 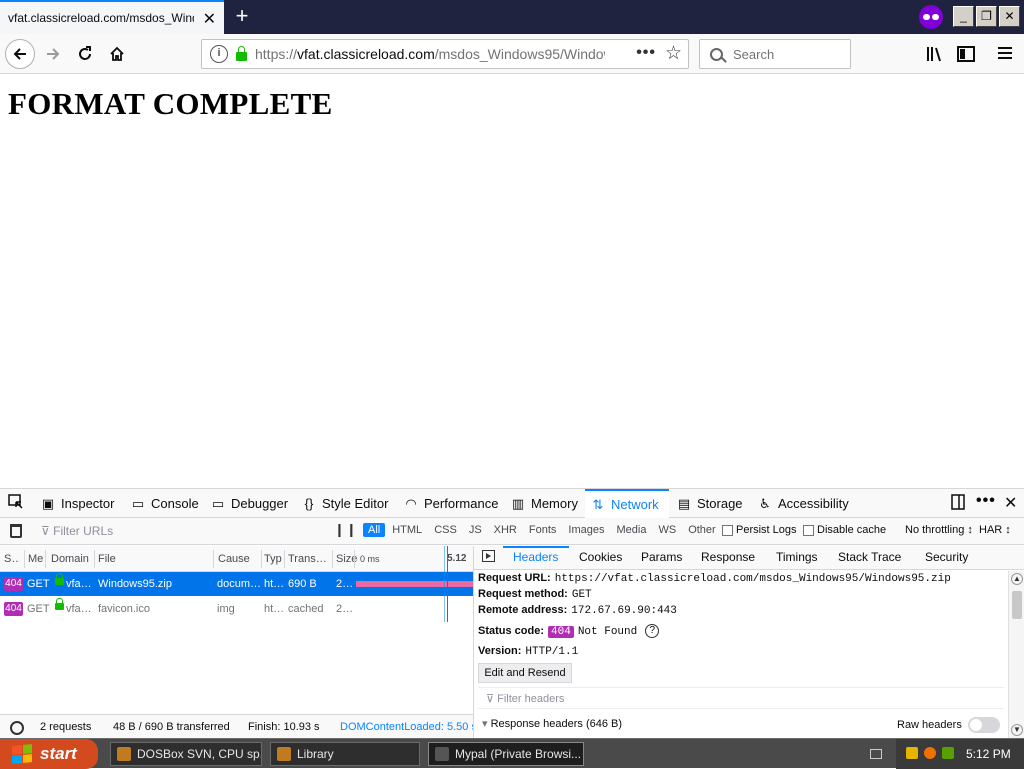 What do you see at coordinates (16, 531) in the screenshot?
I see `trash-icon` at bounding box center [16, 531].